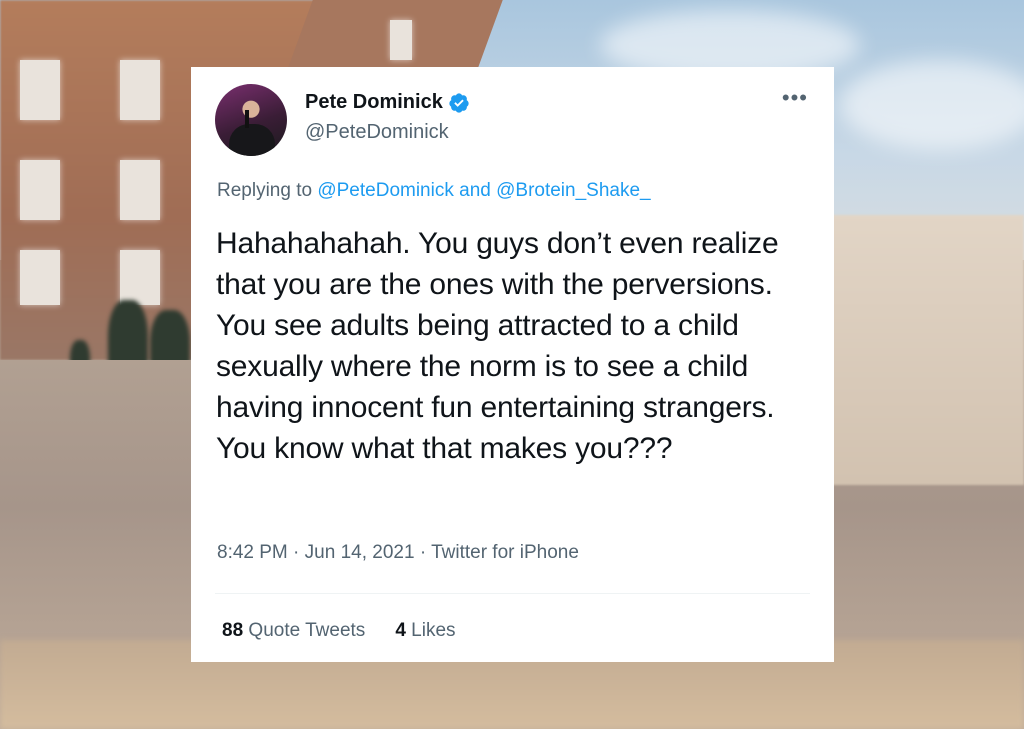 The height and width of the screenshot is (729, 1024). What do you see at coordinates (251, 120) in the screenshot?
I see `avatar` at bounding box center [251, 120].